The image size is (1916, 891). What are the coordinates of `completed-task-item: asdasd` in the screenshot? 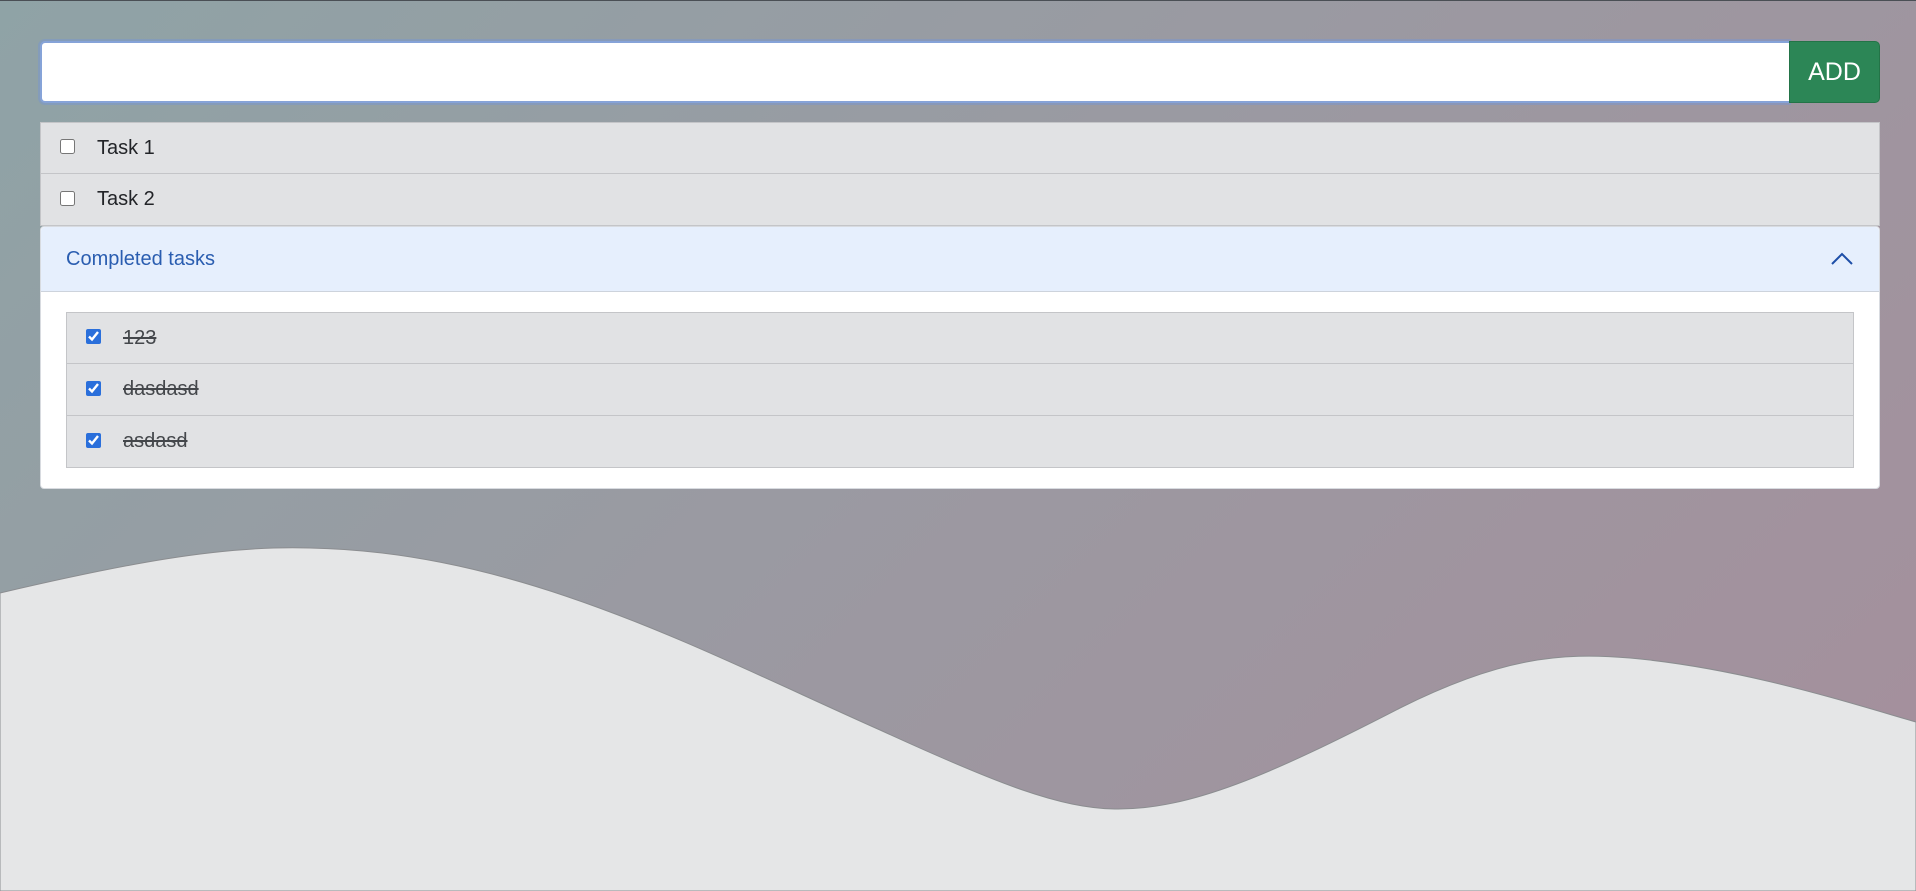 It's located at (960, 442).